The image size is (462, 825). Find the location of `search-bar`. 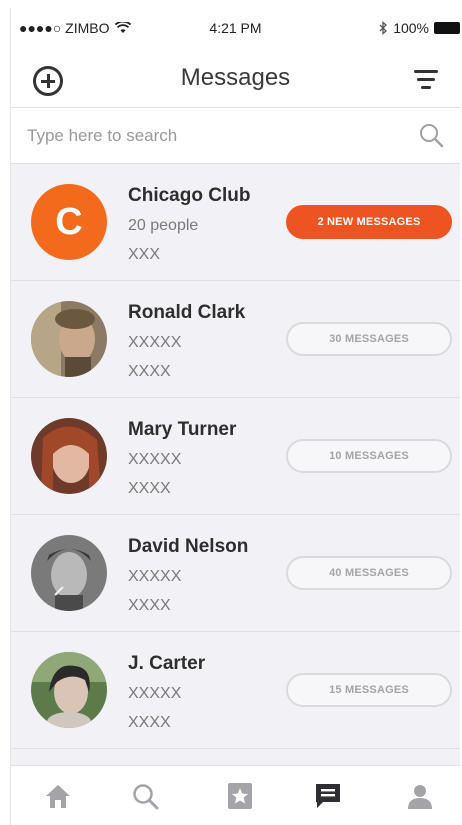

search-bar is located at coordinates (235, 136).